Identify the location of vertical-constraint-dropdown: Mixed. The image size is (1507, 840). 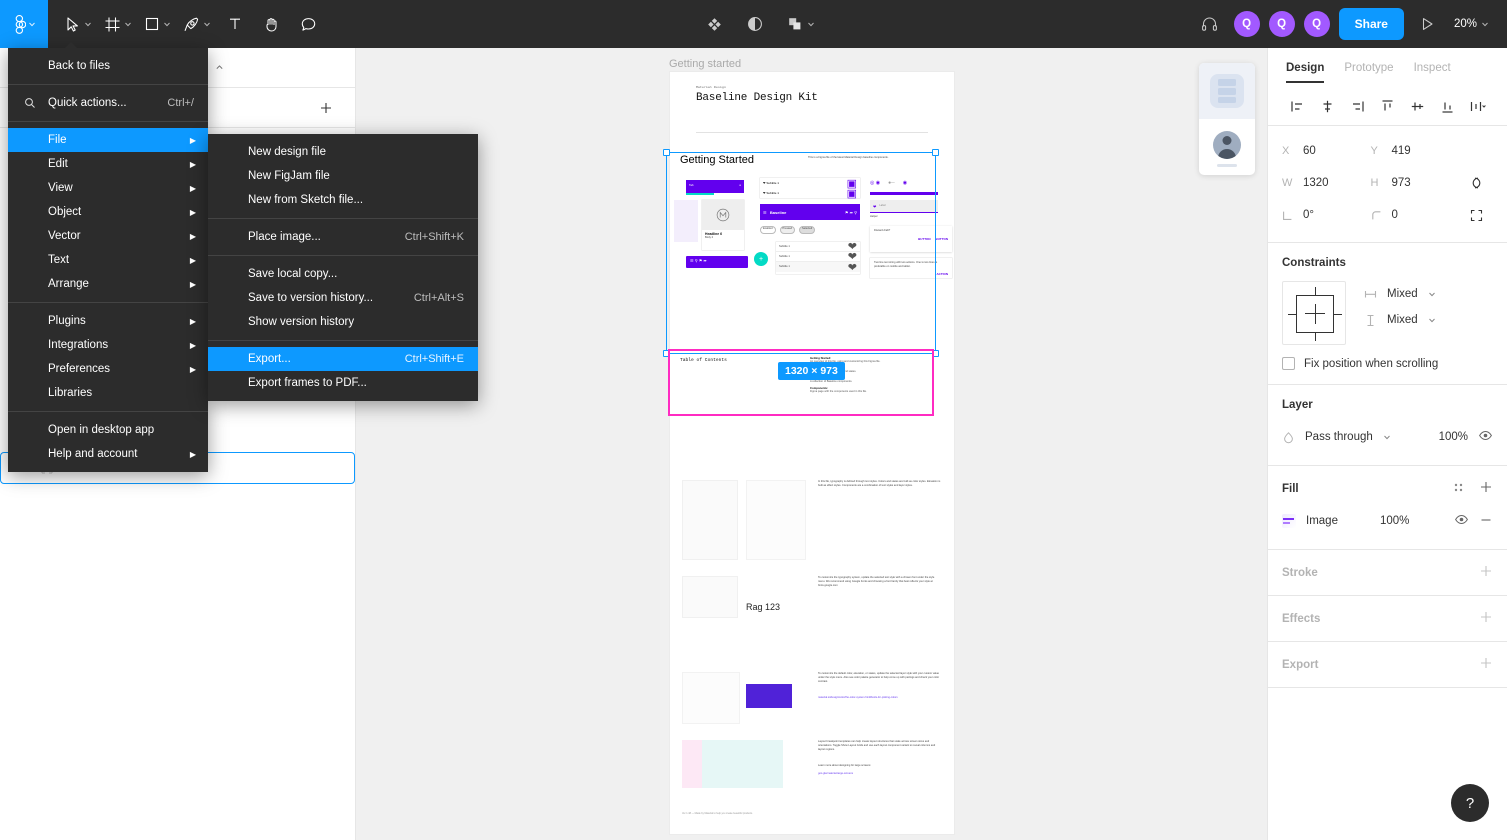
(1400, 320).